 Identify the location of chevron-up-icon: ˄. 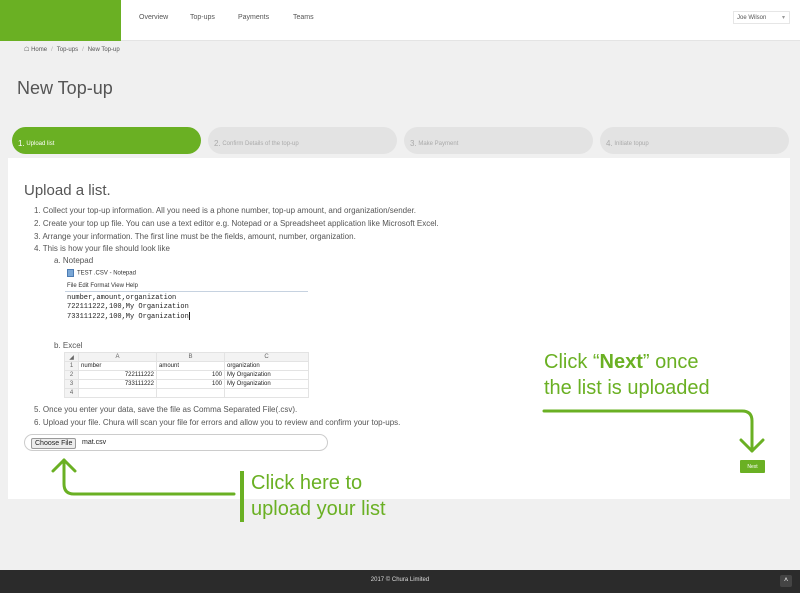
(786, 581).